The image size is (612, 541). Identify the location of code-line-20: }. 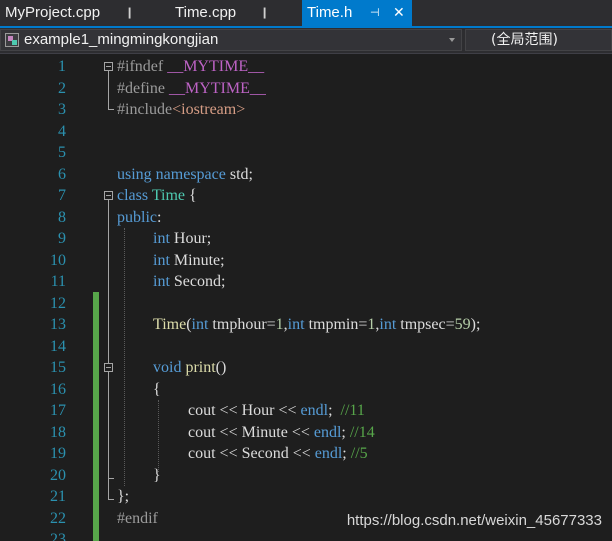
(157, 476).